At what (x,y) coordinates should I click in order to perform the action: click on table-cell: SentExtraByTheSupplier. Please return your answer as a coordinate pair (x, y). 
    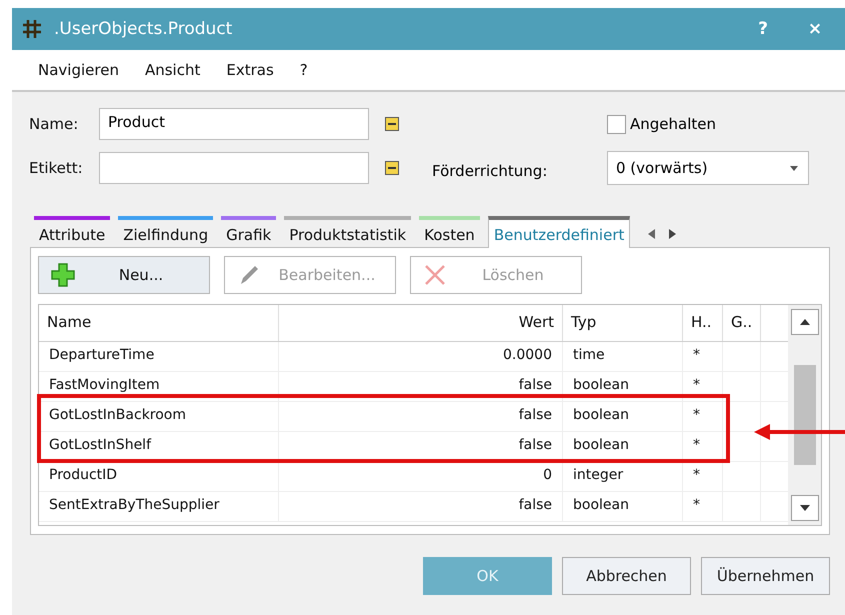
    Looking at the image, I should click on (159, 506).